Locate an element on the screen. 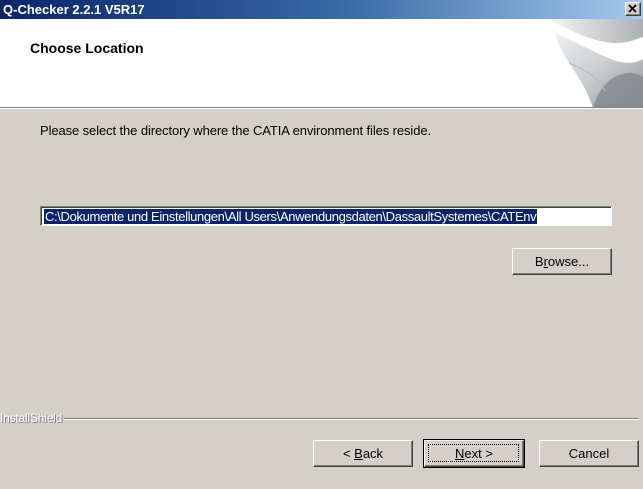  installshield-brand: InstallShield is located at coordinates (31, 418).